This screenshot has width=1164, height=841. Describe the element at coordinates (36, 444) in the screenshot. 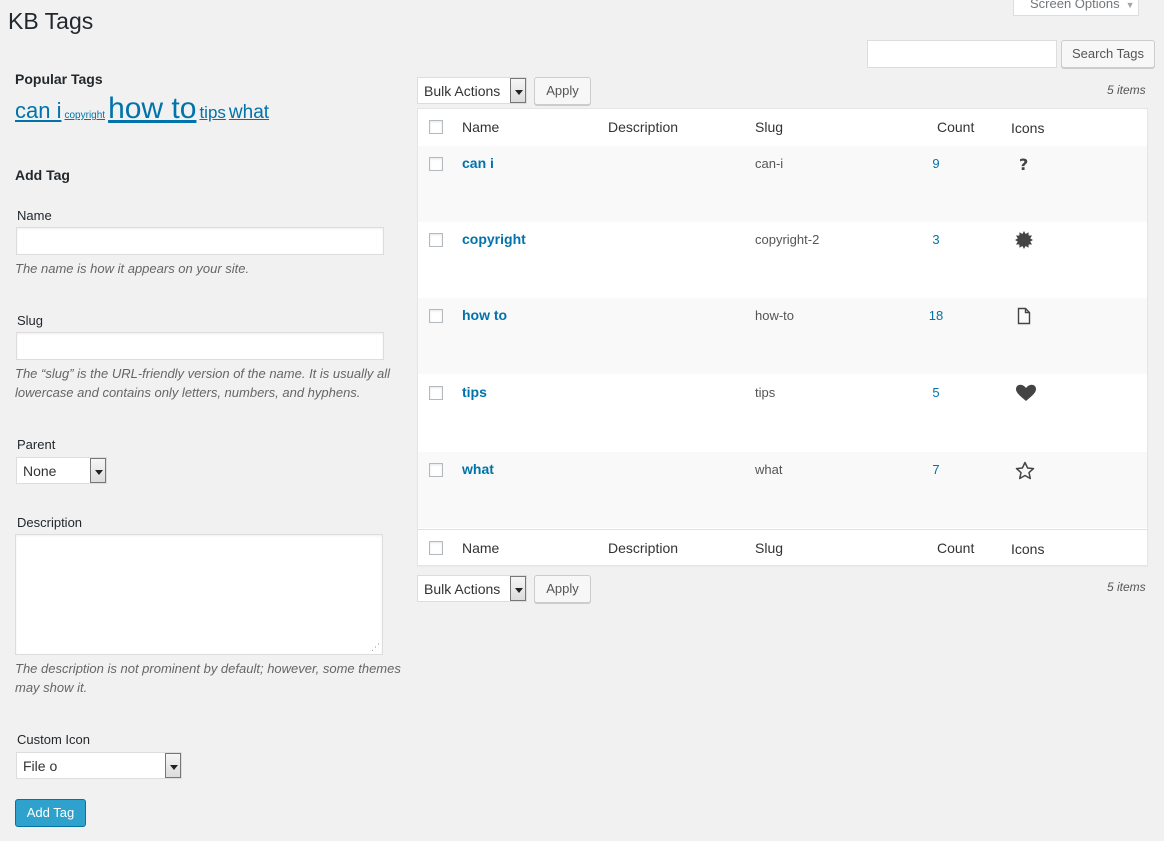

I see `parent-label: Parent` at that location.